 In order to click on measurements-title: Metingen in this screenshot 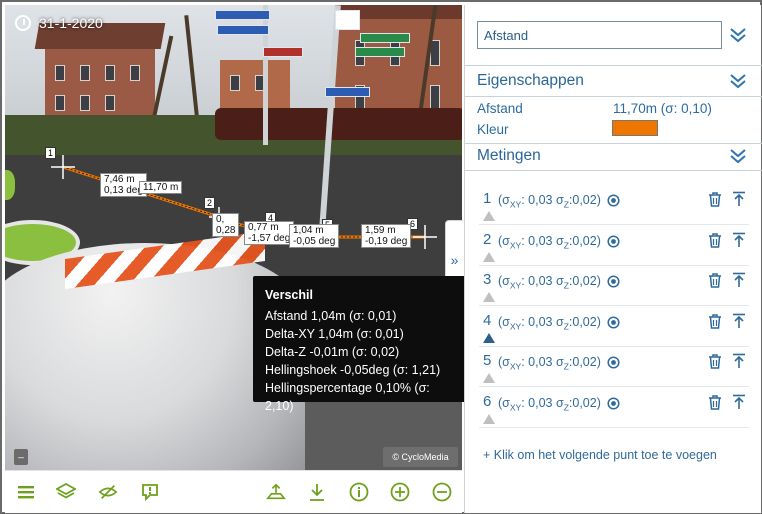, I will do `click(509, 155)`.